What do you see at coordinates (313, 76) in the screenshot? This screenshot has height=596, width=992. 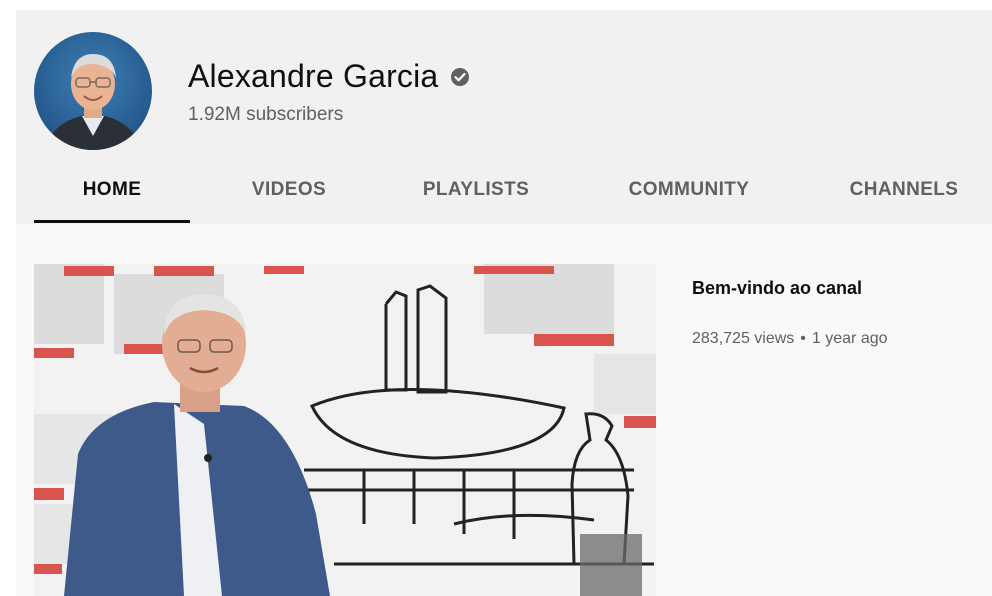 I see `channel-name: Alexandre Garcia` at bounding box center [313, 76].